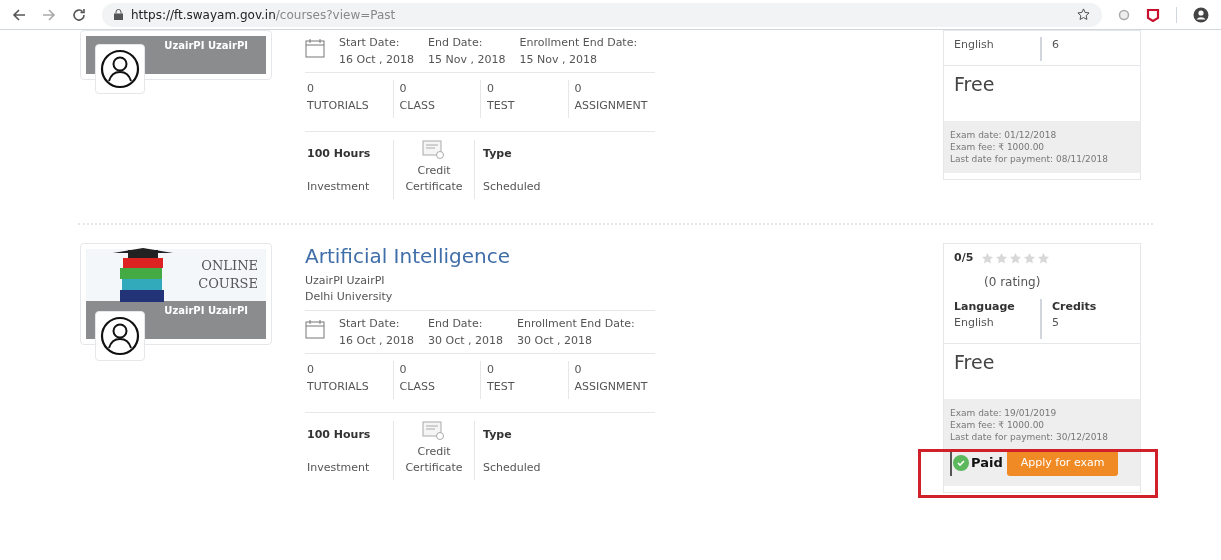 The width and height of the screenshot is (1221, 560). I want to click on thumbnail-caption: ONLINE, so click(229, 266).